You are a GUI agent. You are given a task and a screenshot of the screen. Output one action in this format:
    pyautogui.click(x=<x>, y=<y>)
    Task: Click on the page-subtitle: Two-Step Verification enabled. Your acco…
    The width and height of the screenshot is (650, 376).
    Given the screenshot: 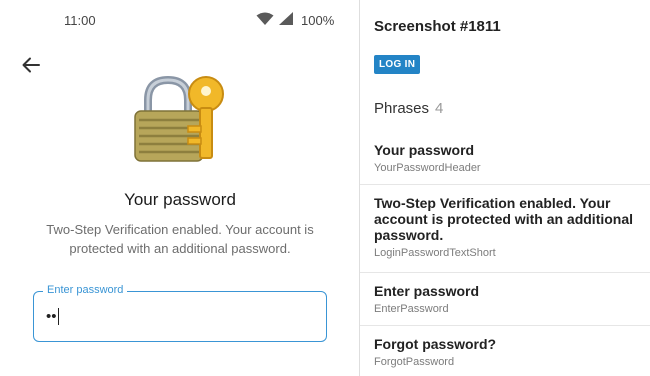 What is the action you would take?
    pyautogui.click(x=180, y=239)
    